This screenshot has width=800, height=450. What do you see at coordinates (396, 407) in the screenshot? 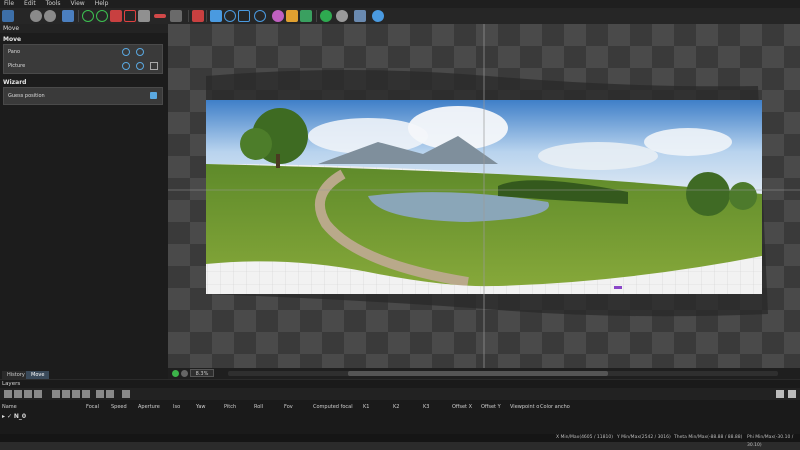
I see `col-k2: K2` at bounding box center [396, 407].